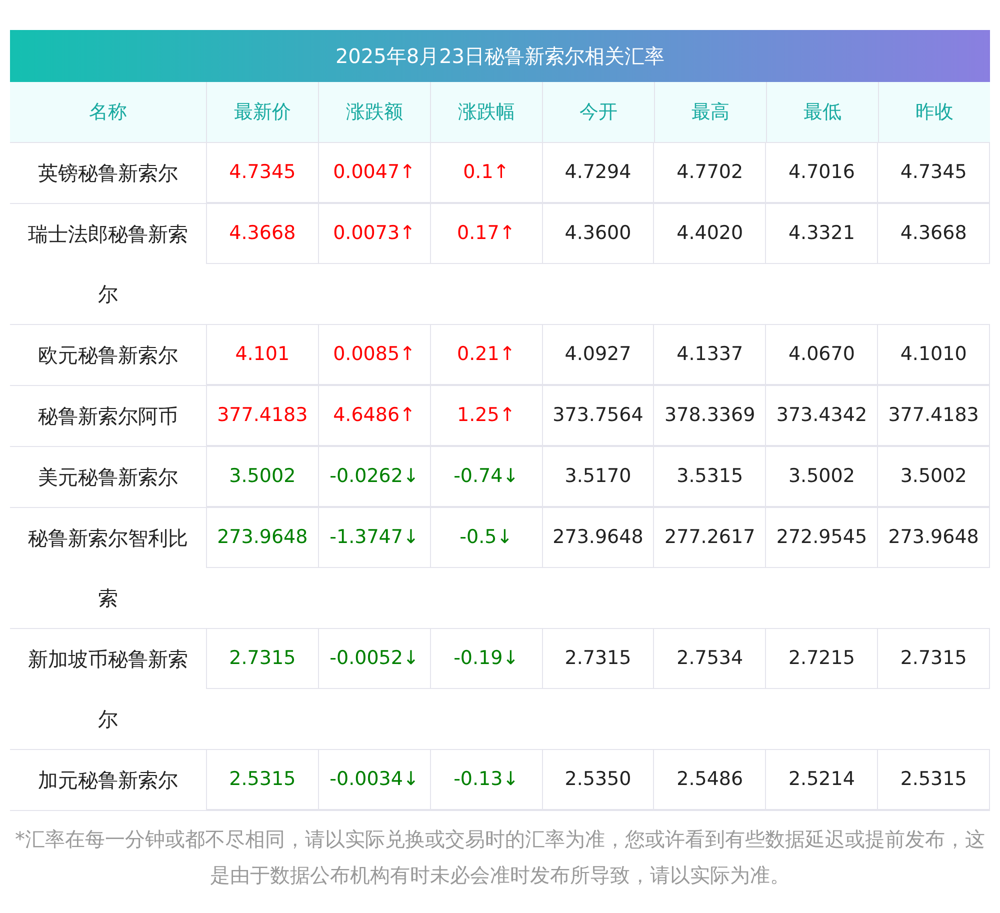  I want to click on table-cell: 0.0073↑, so click(374, 233).